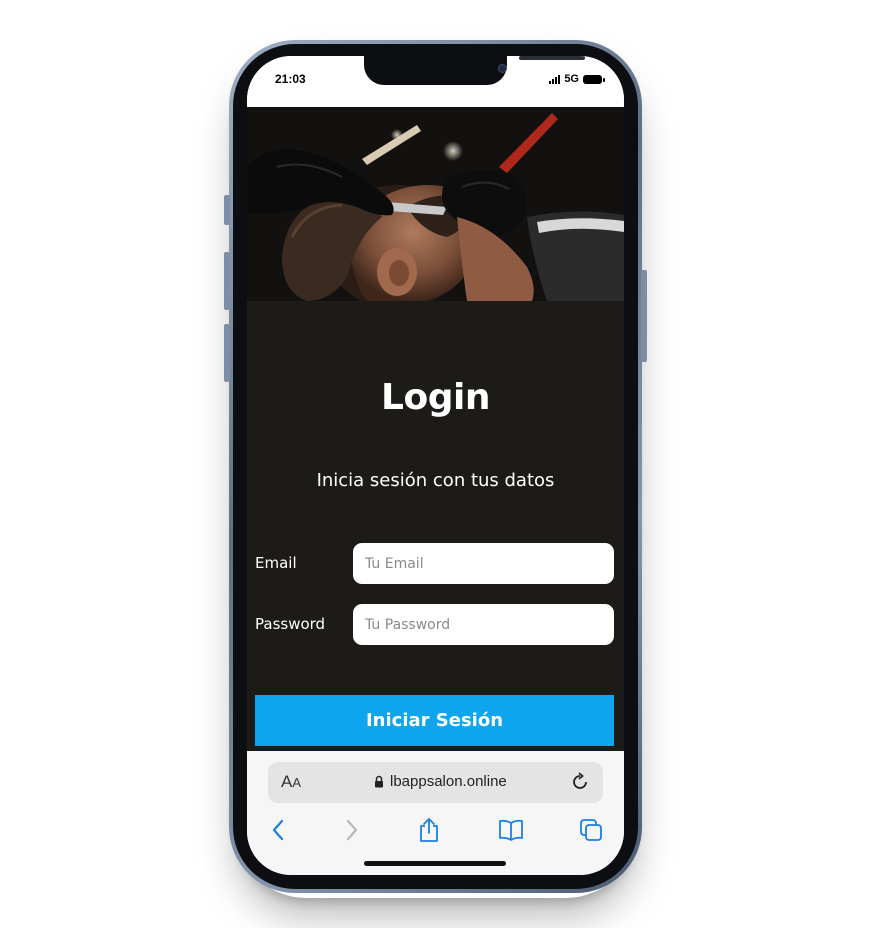  Describe the element at coordinates (290, 624) in the screenshot. I see `password-label: Password` at that location.